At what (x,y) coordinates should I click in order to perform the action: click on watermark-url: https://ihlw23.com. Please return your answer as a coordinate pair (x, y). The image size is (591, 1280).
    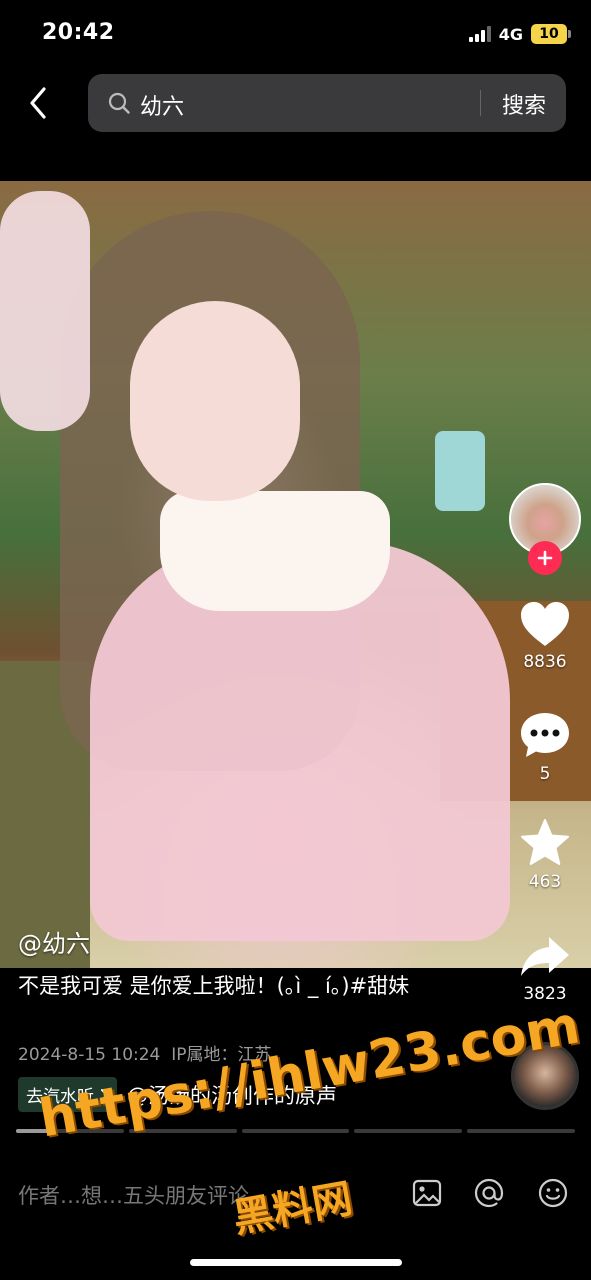
    Looking at the image, I should click on (309, 1072).